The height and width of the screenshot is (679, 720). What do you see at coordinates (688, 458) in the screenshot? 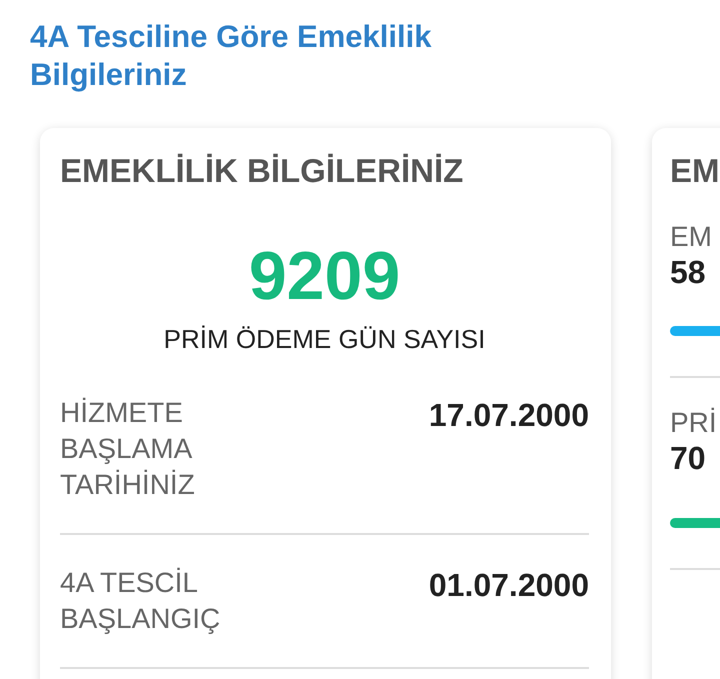
I see `info-value: 70` at bounding box center [688, 458].